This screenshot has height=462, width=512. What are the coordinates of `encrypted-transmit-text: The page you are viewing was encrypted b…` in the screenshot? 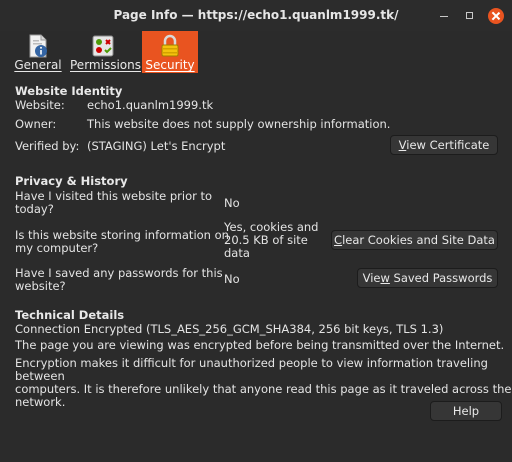 It's located at (260, 345).